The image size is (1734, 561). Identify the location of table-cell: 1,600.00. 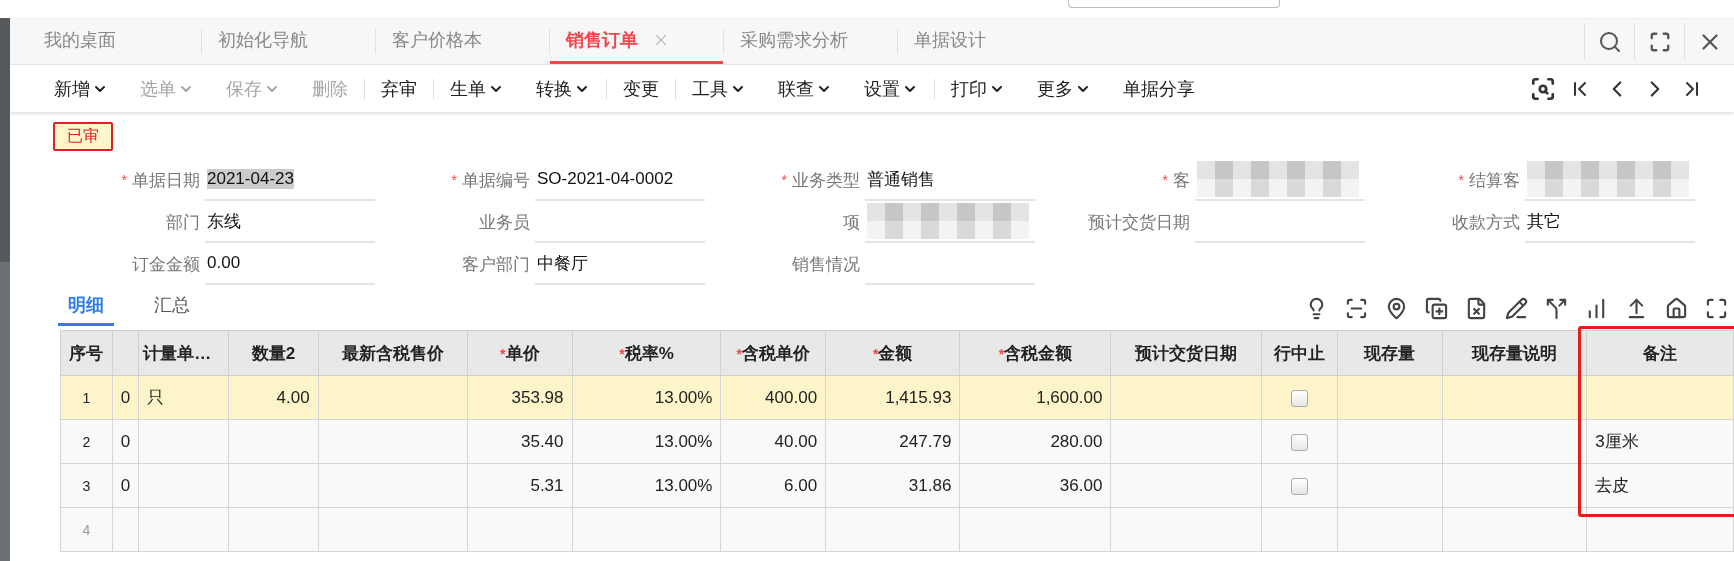
(1035, 397).